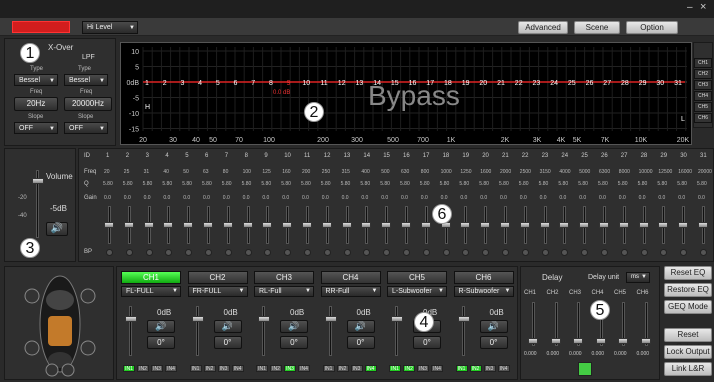 This screenshot has height=382, width=714. What do you see at coordinates (41, 27) in the screenshot?
I see `brand-logo` at bounding box center [41, 27].